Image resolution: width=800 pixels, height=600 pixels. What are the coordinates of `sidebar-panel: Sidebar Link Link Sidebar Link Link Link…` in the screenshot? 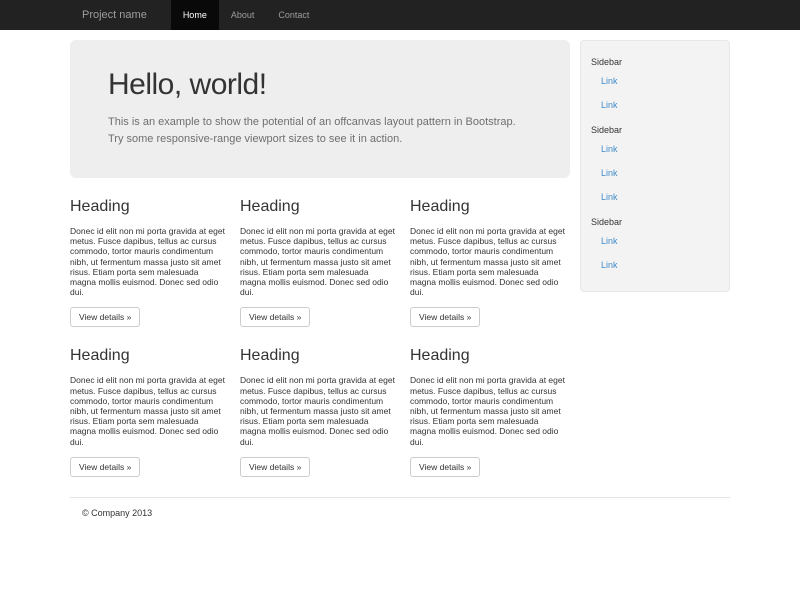 It's located at (655, 166).